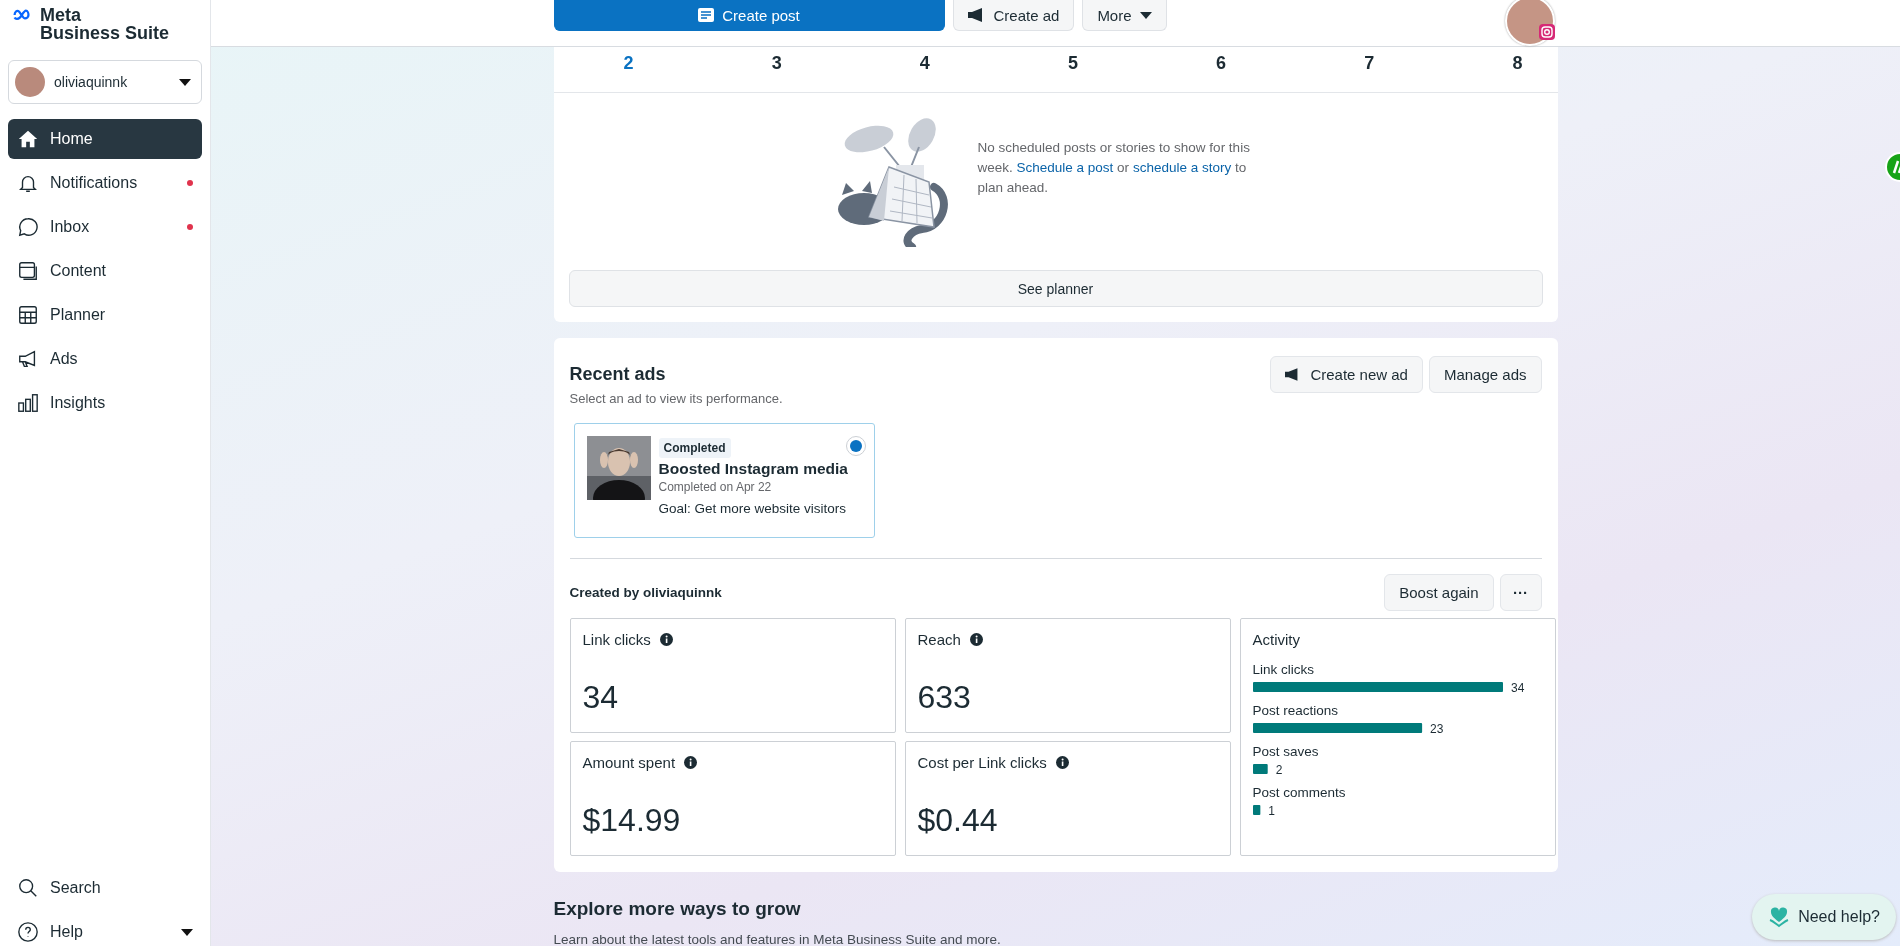  Describe the element at coordinates (1520, 592) in the screenshot. I see `more-options-button: ···` at that location.